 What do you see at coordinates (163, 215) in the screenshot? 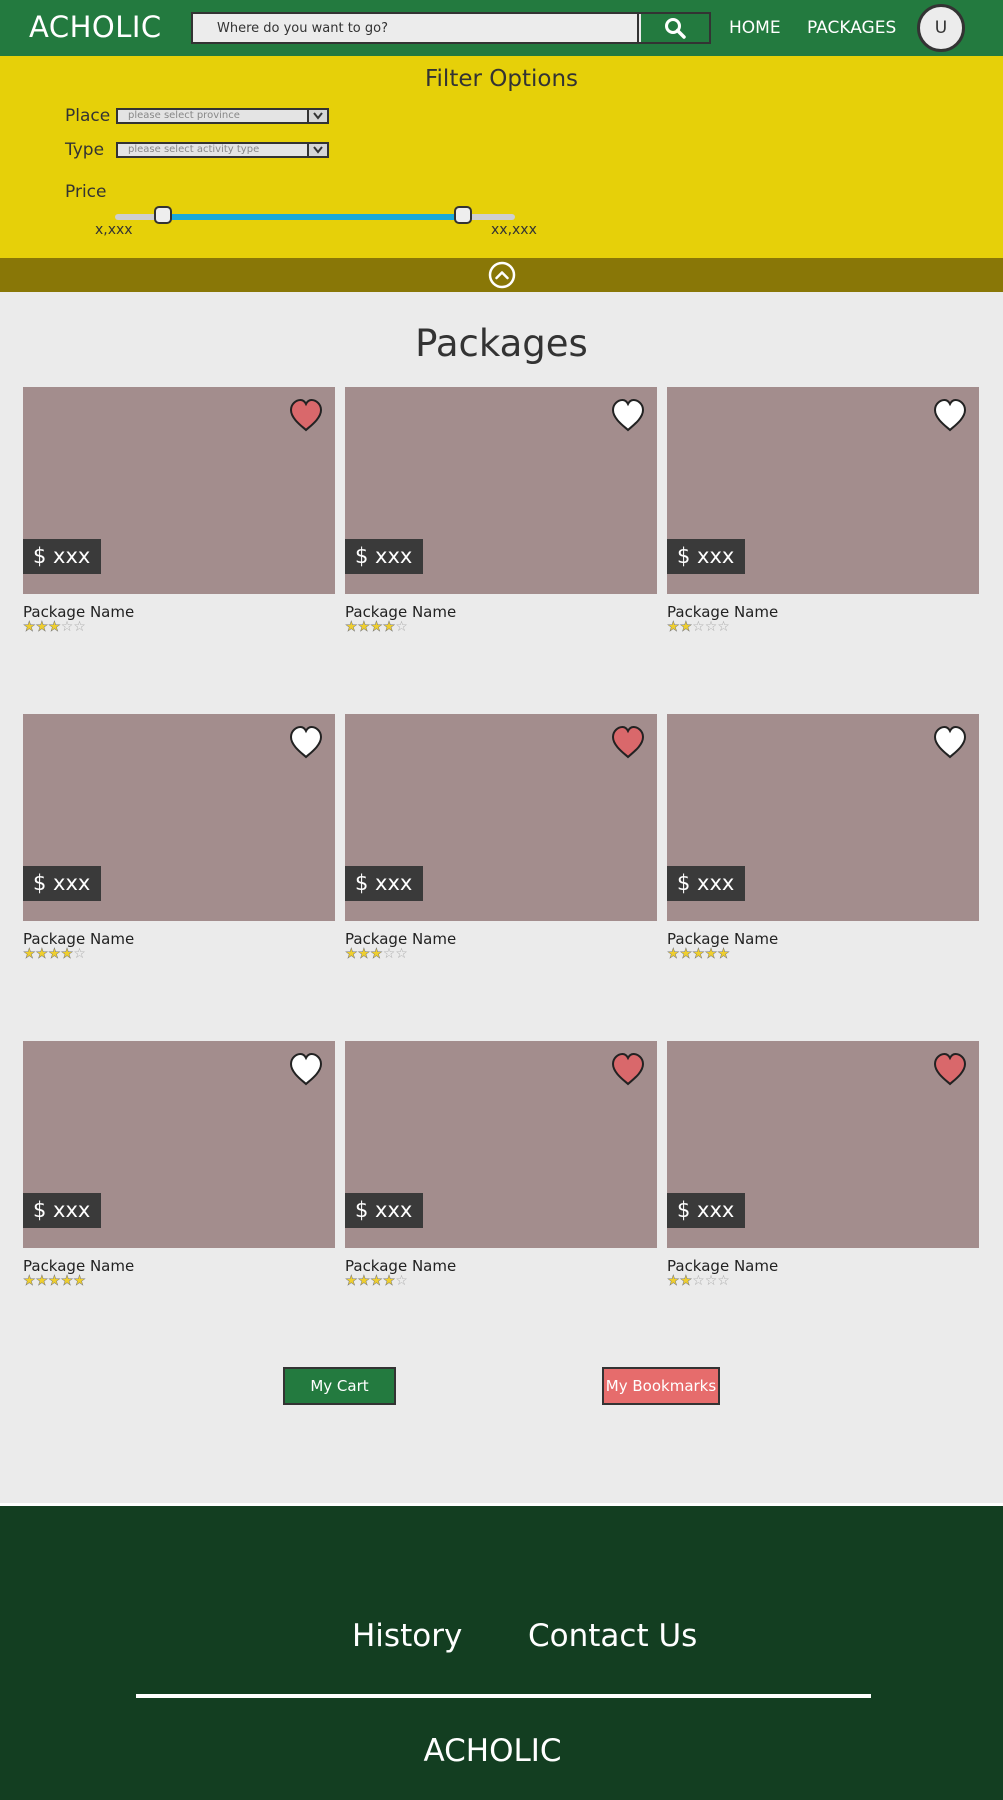
I see `price-min-handle` at bounding box center [163, 215].